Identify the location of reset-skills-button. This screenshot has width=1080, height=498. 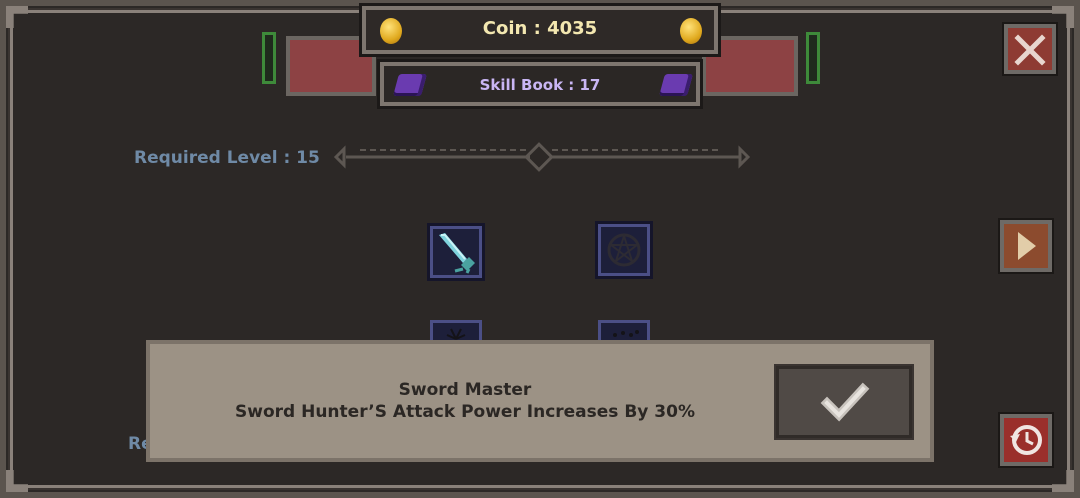
(1026, 440).